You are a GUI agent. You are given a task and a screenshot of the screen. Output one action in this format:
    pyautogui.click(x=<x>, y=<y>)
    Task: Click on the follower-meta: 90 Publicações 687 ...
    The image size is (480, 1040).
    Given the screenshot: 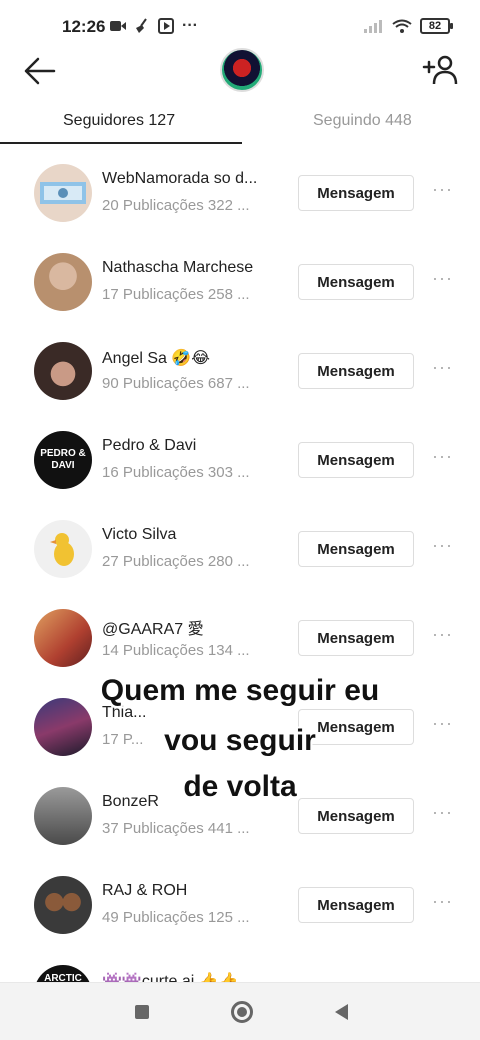 What is the action you would take?
    pyautogui.click(x=176, y=383)
    